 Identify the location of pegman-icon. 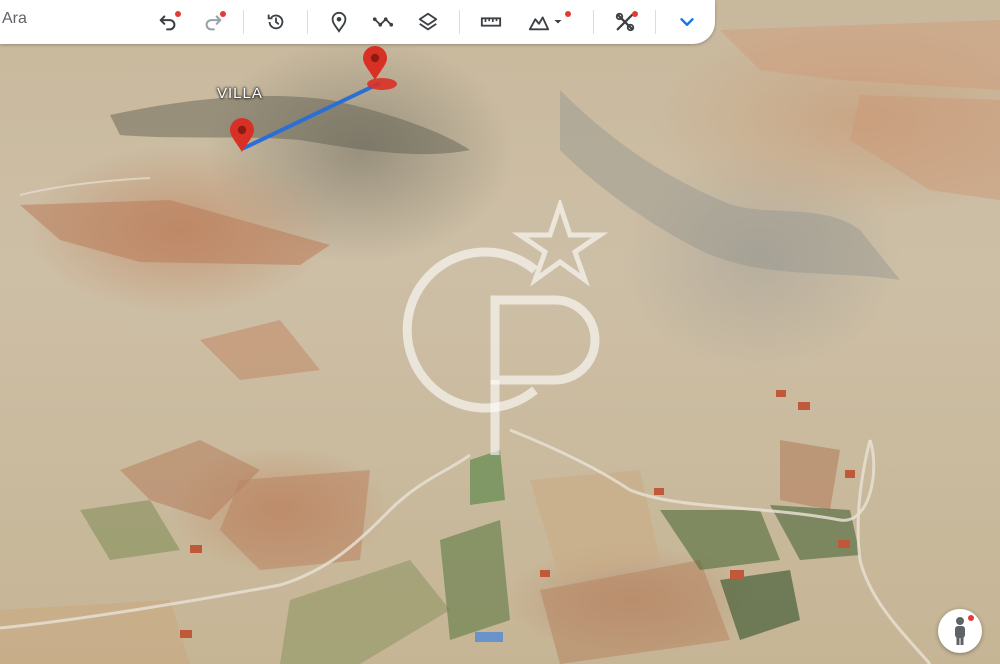
(964, 630).